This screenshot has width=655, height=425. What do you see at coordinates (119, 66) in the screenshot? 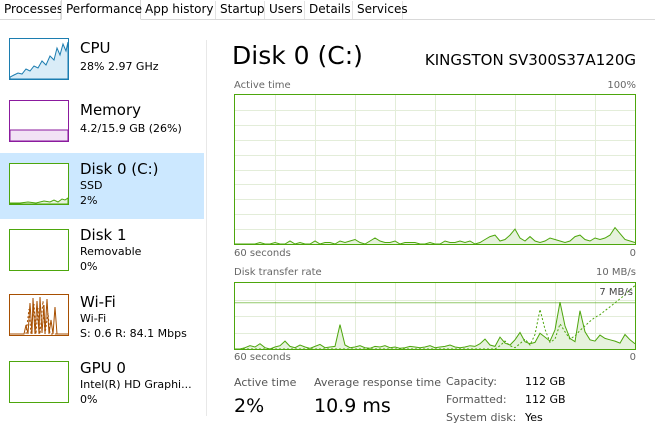
I see `cpu-usage-text: 28% 2.97 GHz` at bounding box center [119, 66].